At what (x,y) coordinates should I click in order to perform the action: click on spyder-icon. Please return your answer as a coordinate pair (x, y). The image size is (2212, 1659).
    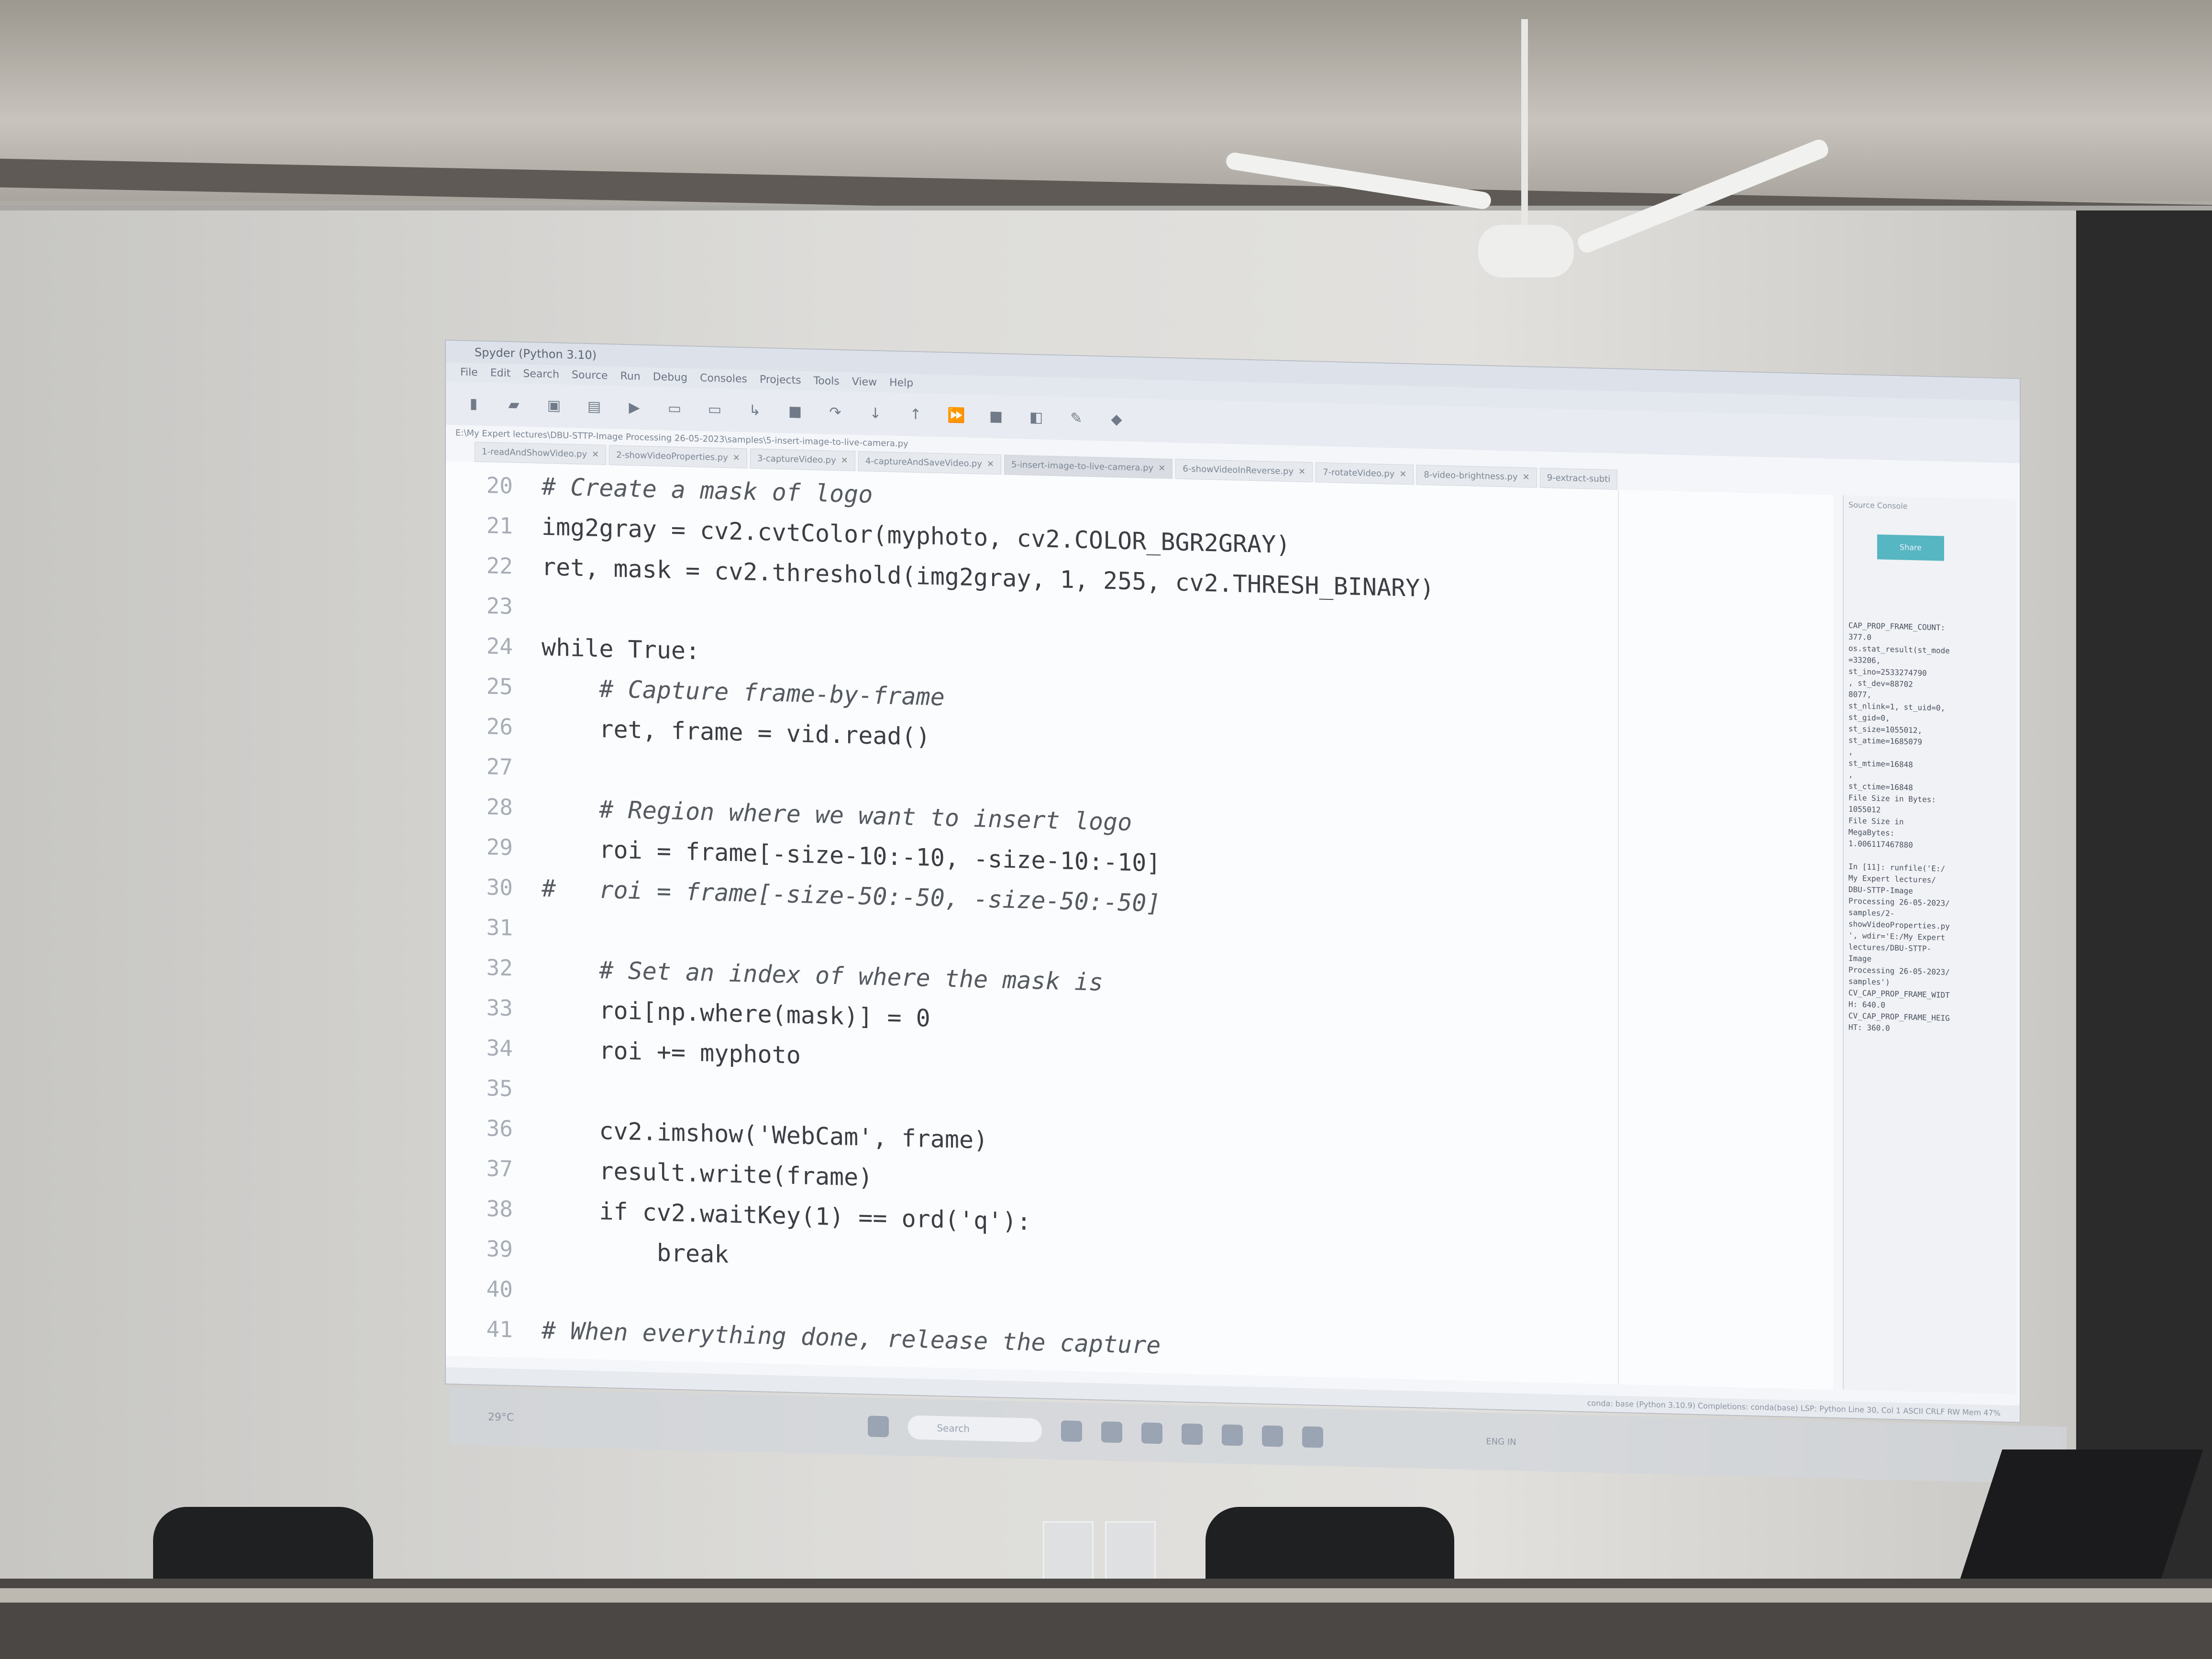
    Looking at the image, I should click on (1313, 1437).